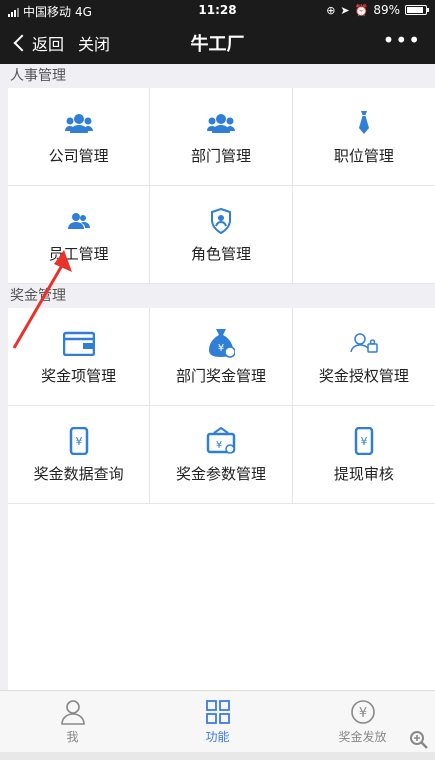 This screenshot has height=760, width=435. What do you see at coordinates (220, 474) in the screenshot?
I see `menu-item-label: 奖金参数管理` at bounding box center [220, 474].